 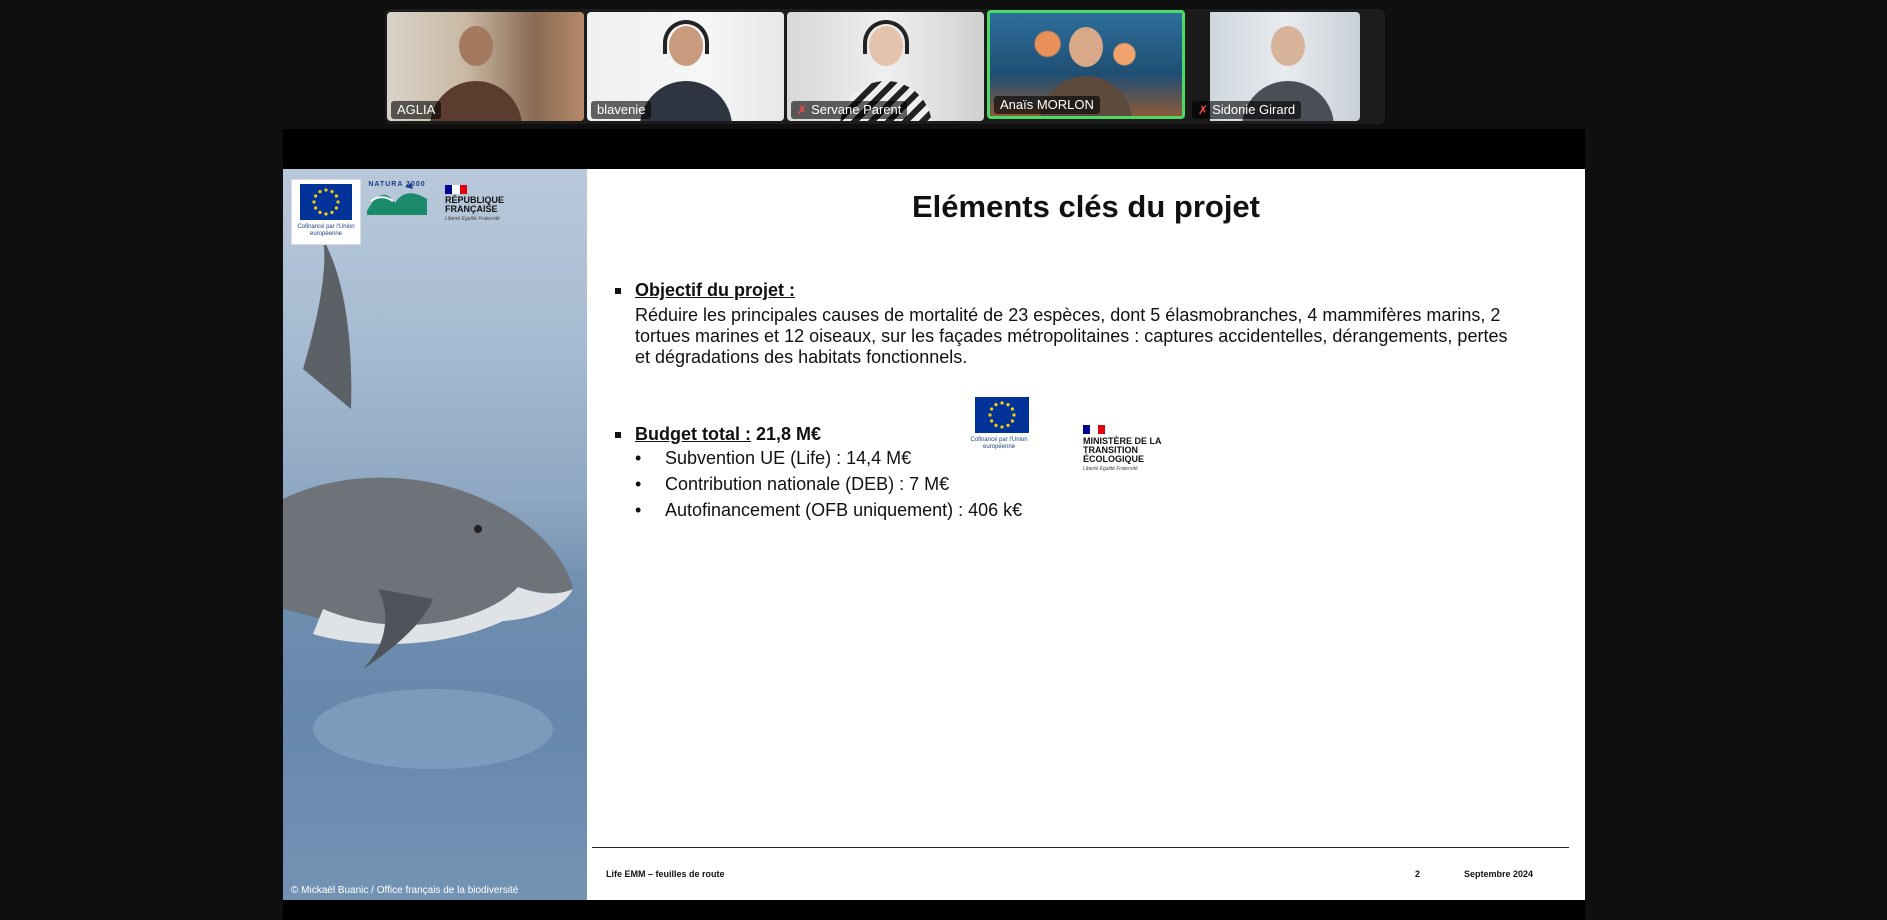 What do you see at coordinates (934, 149) in the screenshot?
I see `shared-screen-top-bar` at bounding box center [934, 149].